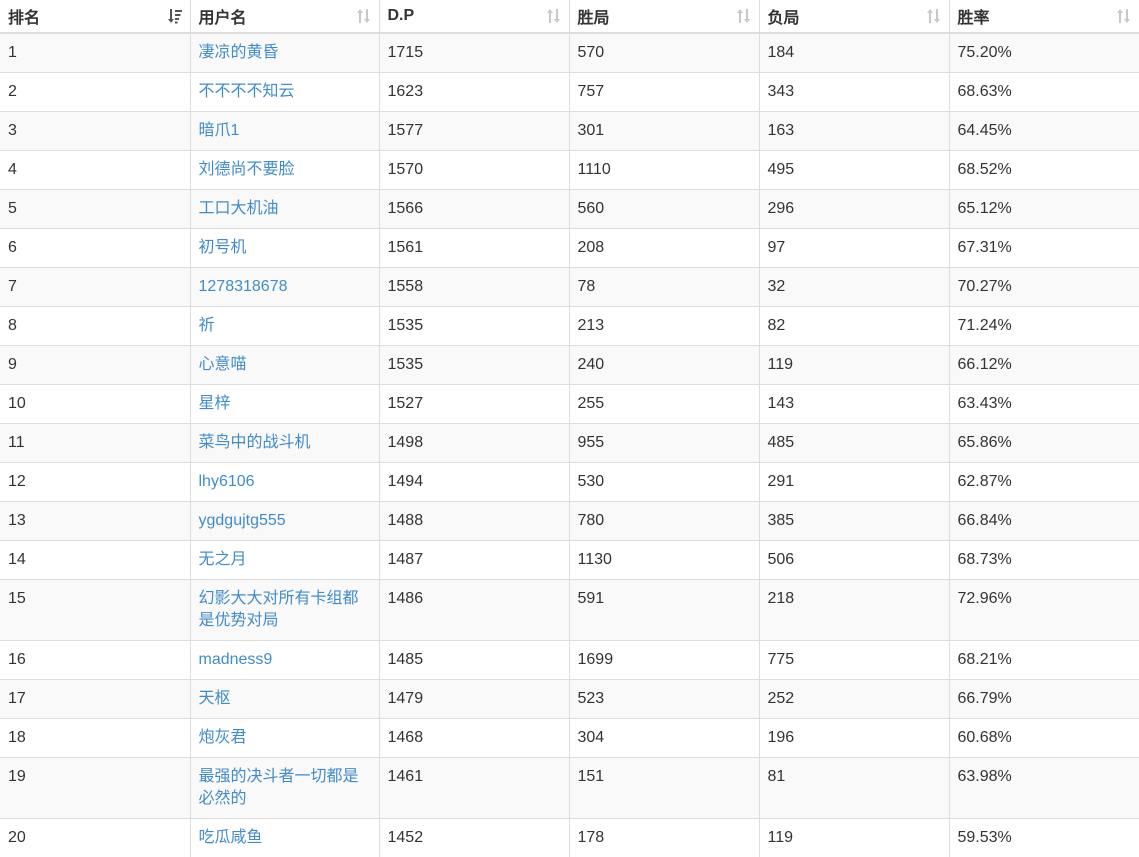  What do you see at coordinates (664, 788) in the screenshot?
I see `wins-cell: 151` at bounding box center [664, 788].